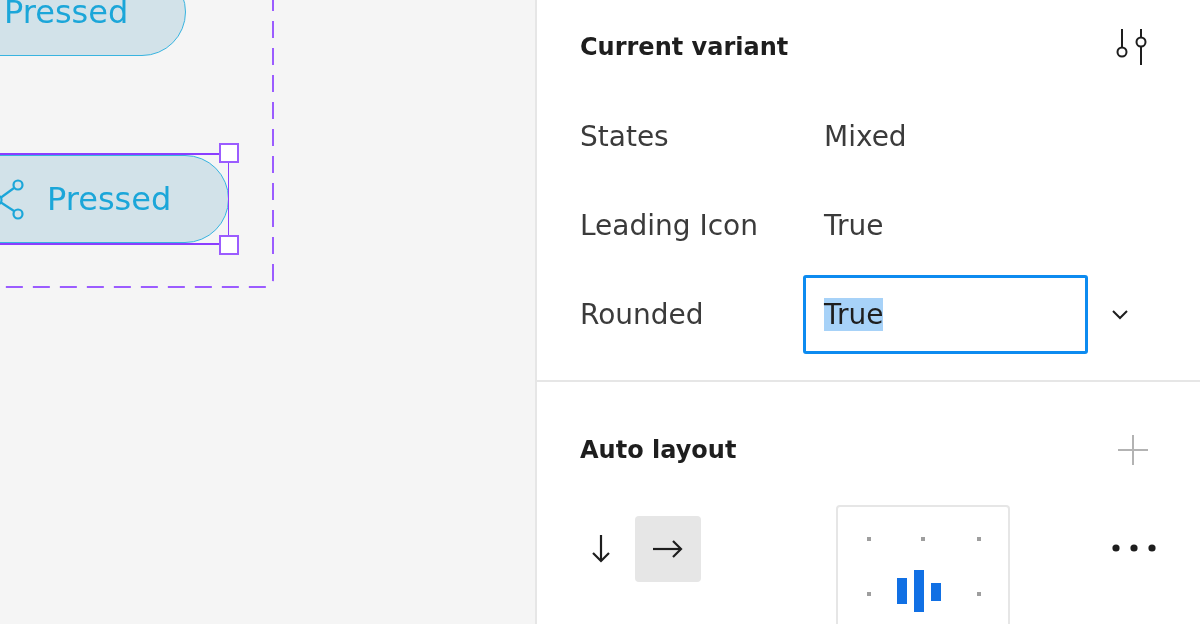  I want to click on bars-icon, so click(919, 591).